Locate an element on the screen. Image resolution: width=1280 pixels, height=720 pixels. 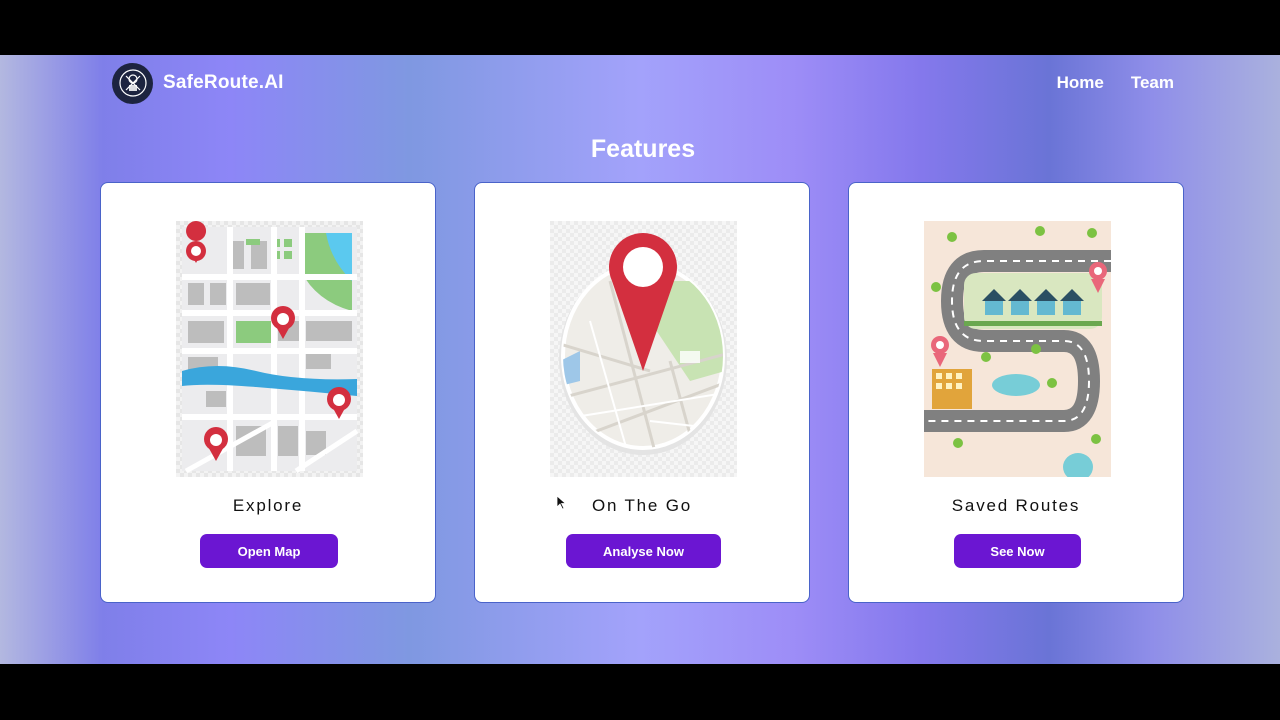
location-pin-illustration is located at coordinates (643, 349).